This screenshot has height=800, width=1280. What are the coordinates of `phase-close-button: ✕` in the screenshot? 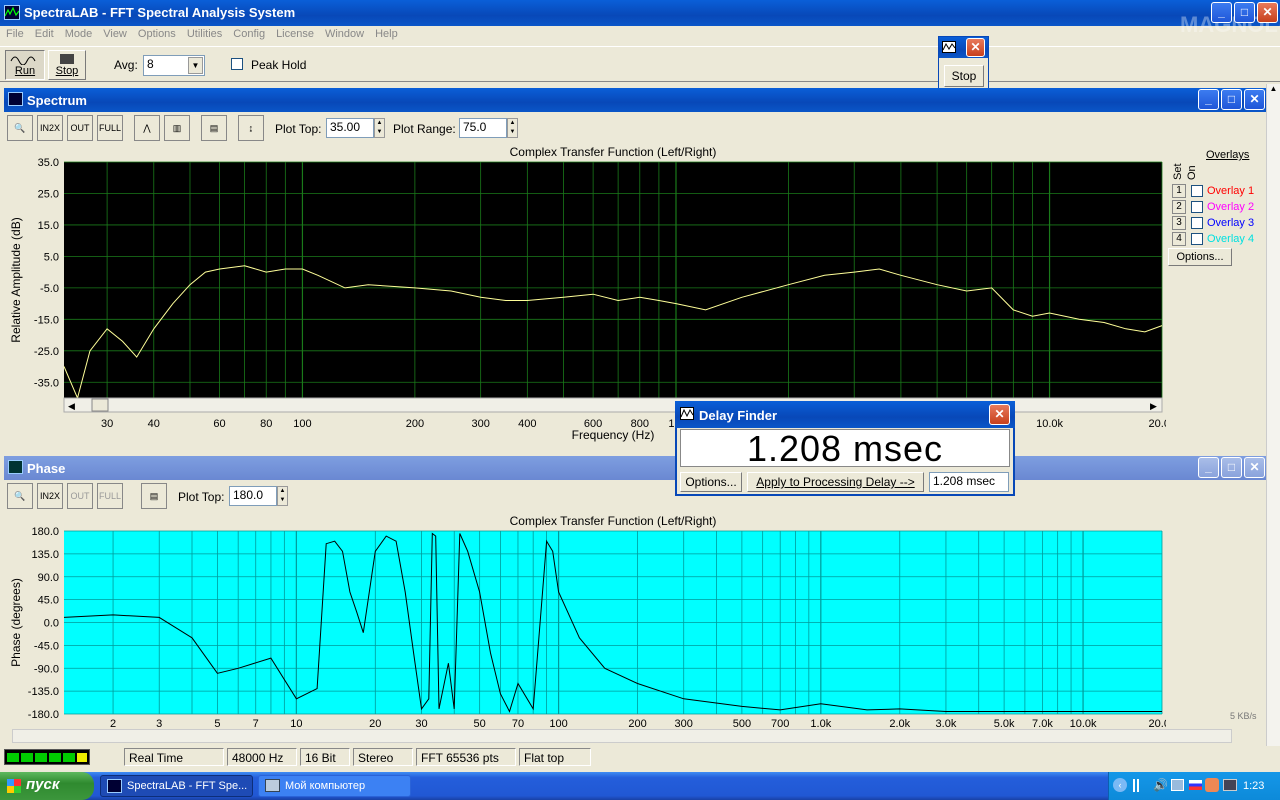 It's located at (1254, 467).